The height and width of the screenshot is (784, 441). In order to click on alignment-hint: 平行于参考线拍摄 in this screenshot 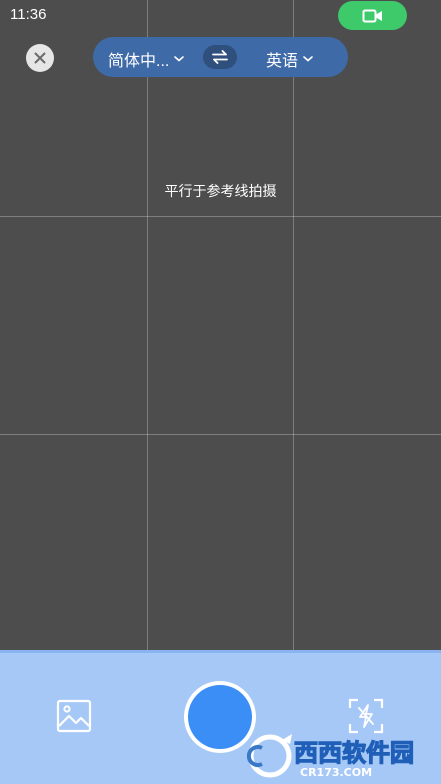, I will do `click(220, 191)`.